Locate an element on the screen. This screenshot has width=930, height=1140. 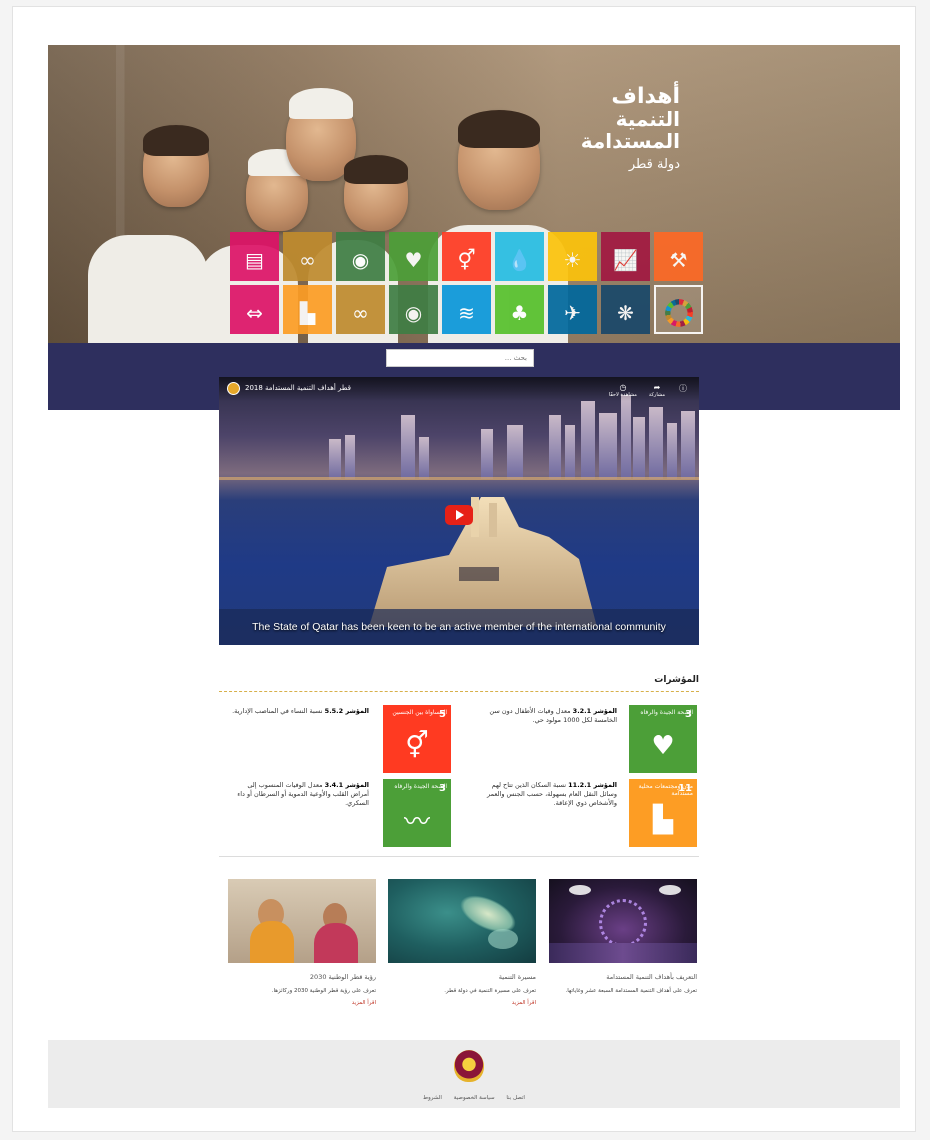
footer-links: اتصل بنا سياسة الخصوصية الشروط is located at coordinates (474, 1098).